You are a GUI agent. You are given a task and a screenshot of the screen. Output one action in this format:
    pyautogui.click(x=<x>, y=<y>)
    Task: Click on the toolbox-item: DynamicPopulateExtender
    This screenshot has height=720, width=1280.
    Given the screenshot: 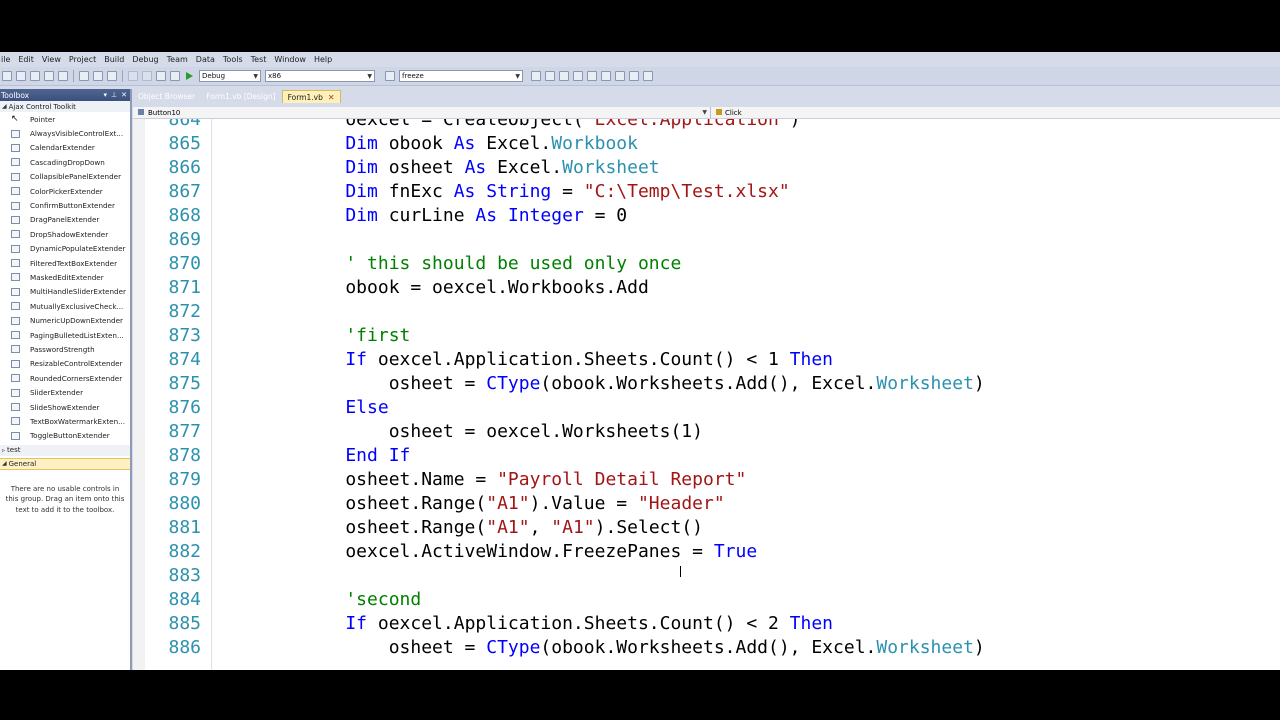 What is the action you would take?
    pyautogui.click(x=65, y=249)
    